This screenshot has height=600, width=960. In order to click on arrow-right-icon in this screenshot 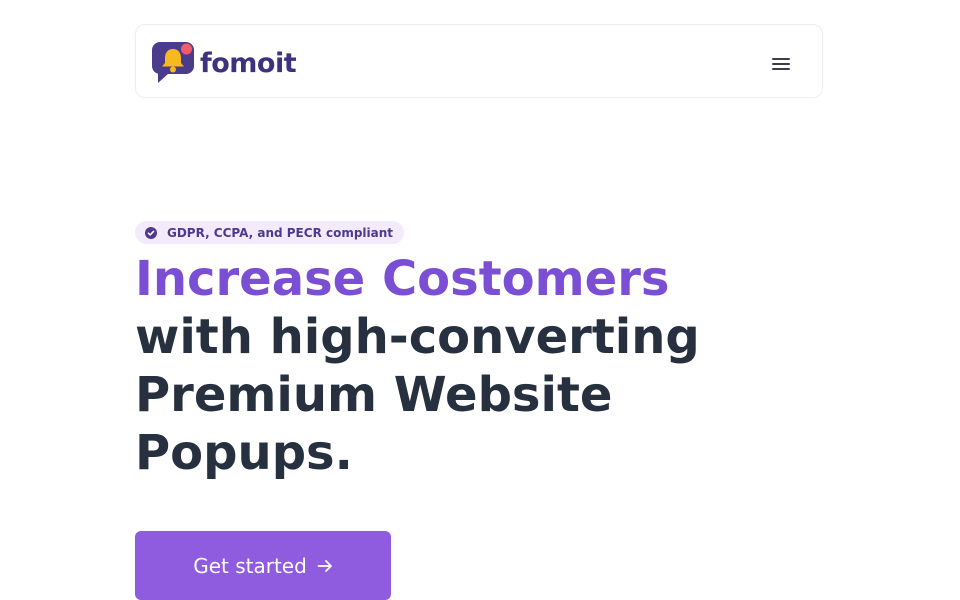, I will do `click(324, 565)`.